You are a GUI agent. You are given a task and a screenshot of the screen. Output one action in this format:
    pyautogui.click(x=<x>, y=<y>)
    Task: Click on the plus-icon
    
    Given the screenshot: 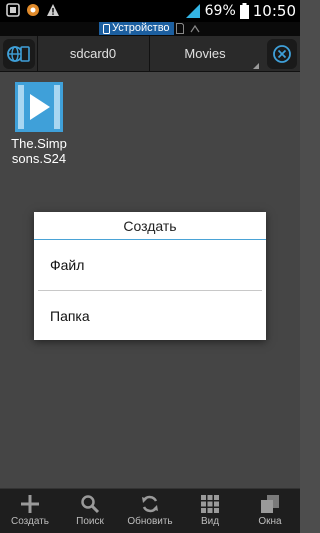 What is the action you would take?
    pyautogui.click(x=30, y=504)
    